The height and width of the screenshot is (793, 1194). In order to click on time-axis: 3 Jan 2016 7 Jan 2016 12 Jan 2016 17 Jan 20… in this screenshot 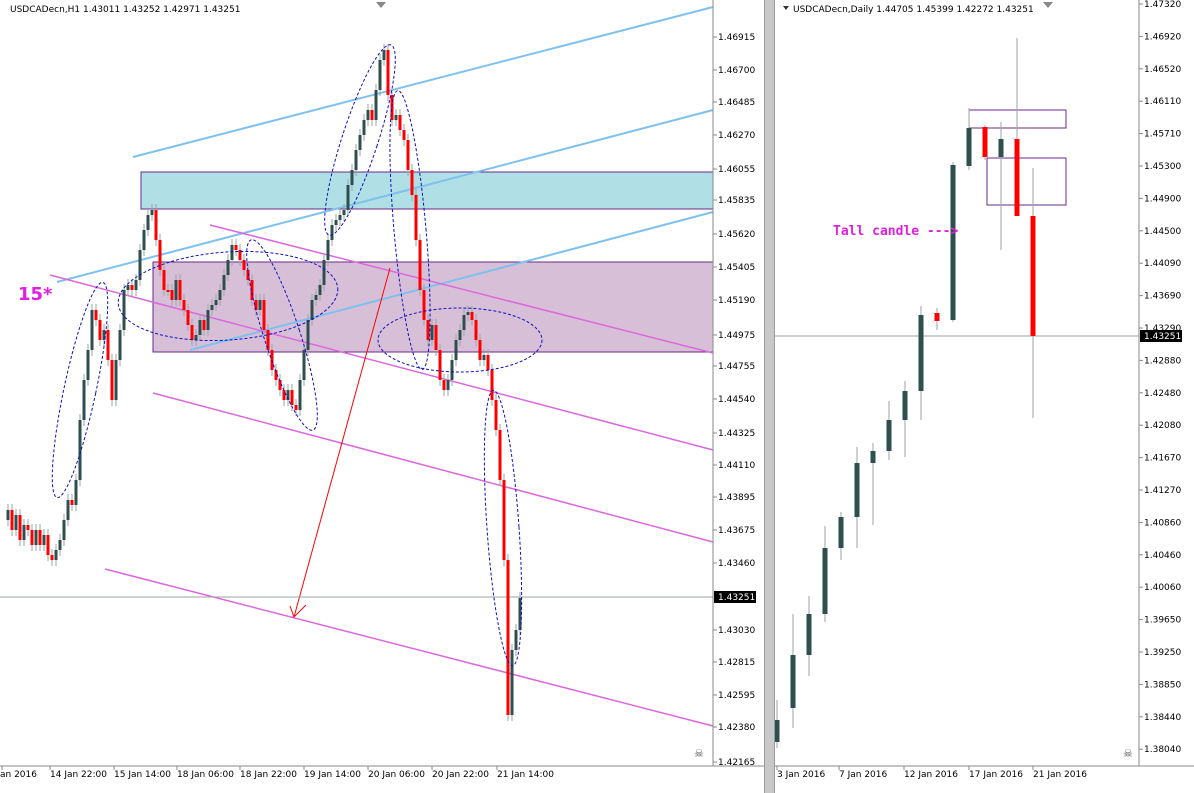, I will do `click(931, 773)`.